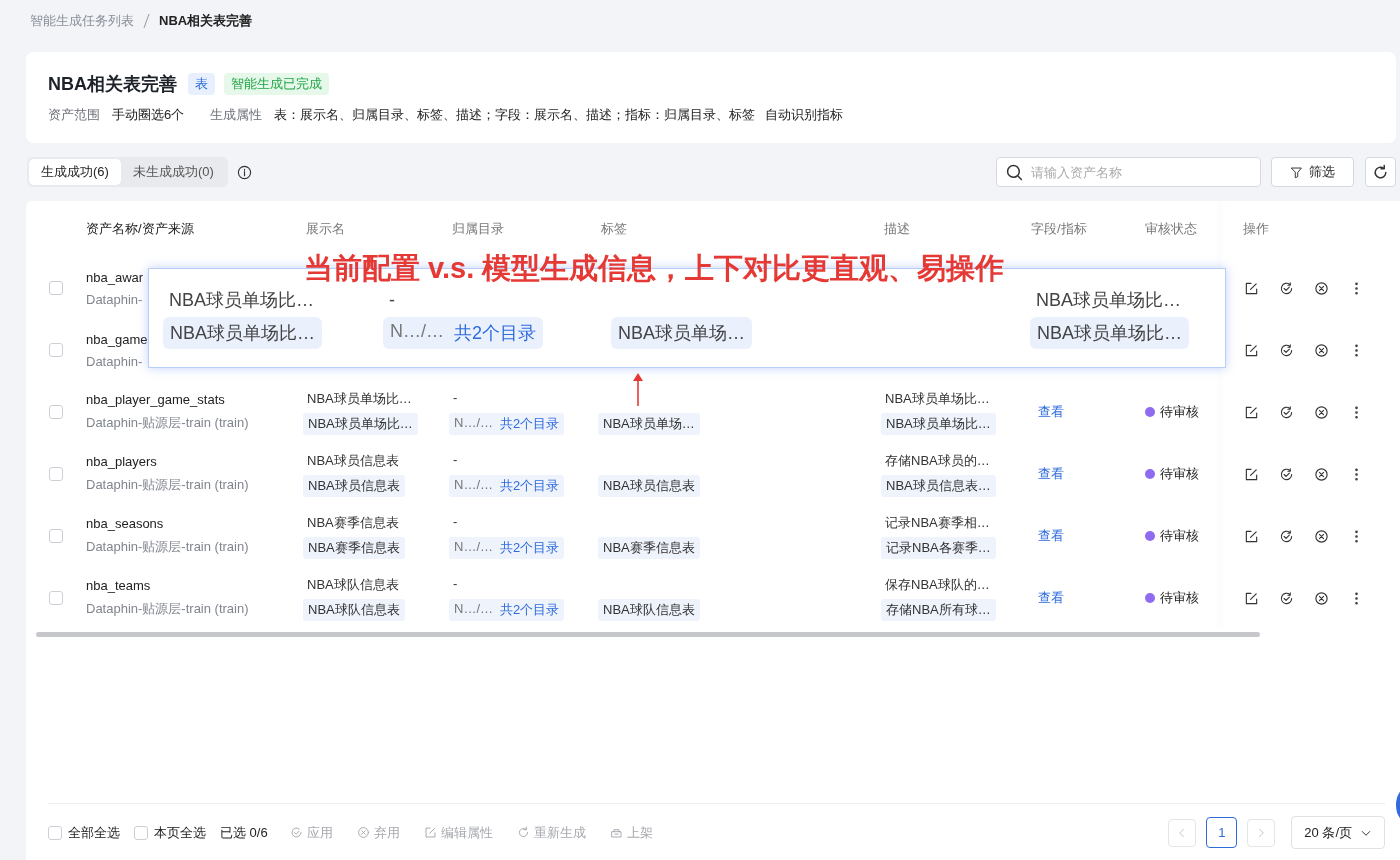  I want to click on annotation-arrow, so click(638, 389).